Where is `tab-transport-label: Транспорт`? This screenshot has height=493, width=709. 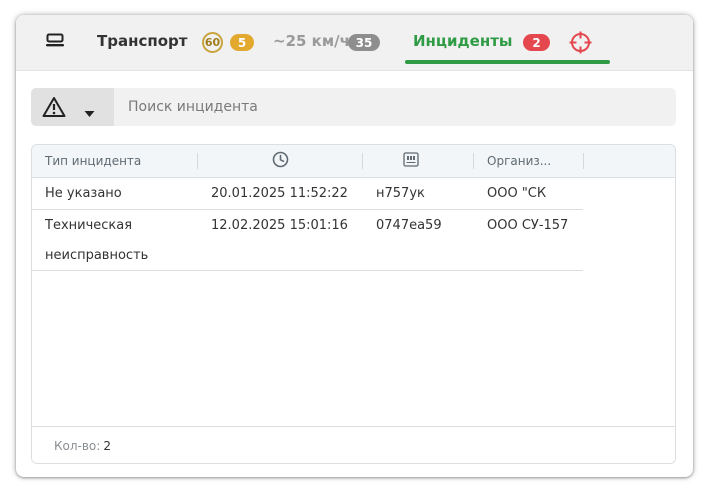
tab-transport-label: Транспорт is located at coordinates (142, 41).